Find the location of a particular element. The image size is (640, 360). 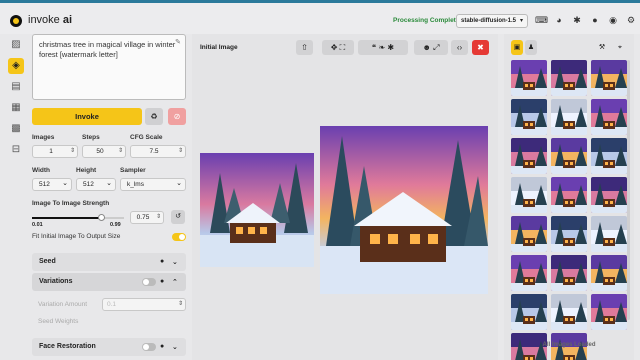

status-text: Processing Complete is located at coordinates (426, 20).